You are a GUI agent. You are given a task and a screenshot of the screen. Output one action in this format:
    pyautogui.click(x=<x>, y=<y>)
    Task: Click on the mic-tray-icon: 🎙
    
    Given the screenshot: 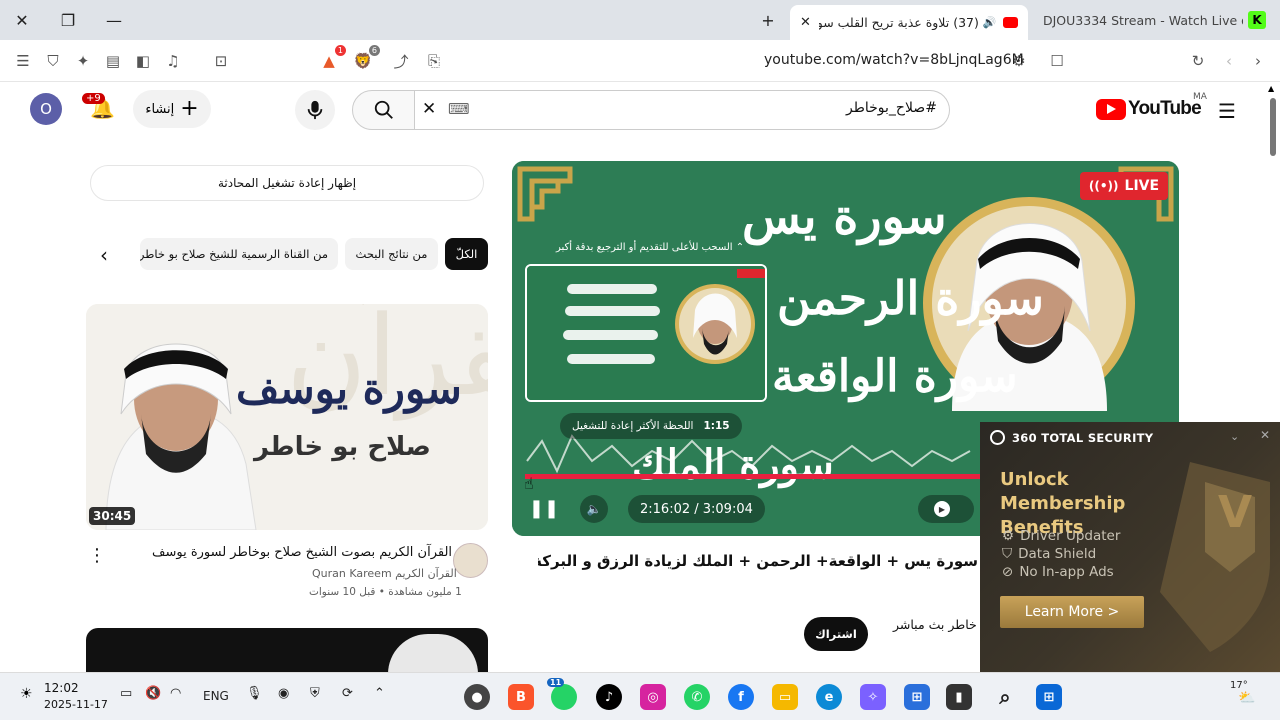 What is the action you would take?
    pyautogui.click(x=254, y=693)
    